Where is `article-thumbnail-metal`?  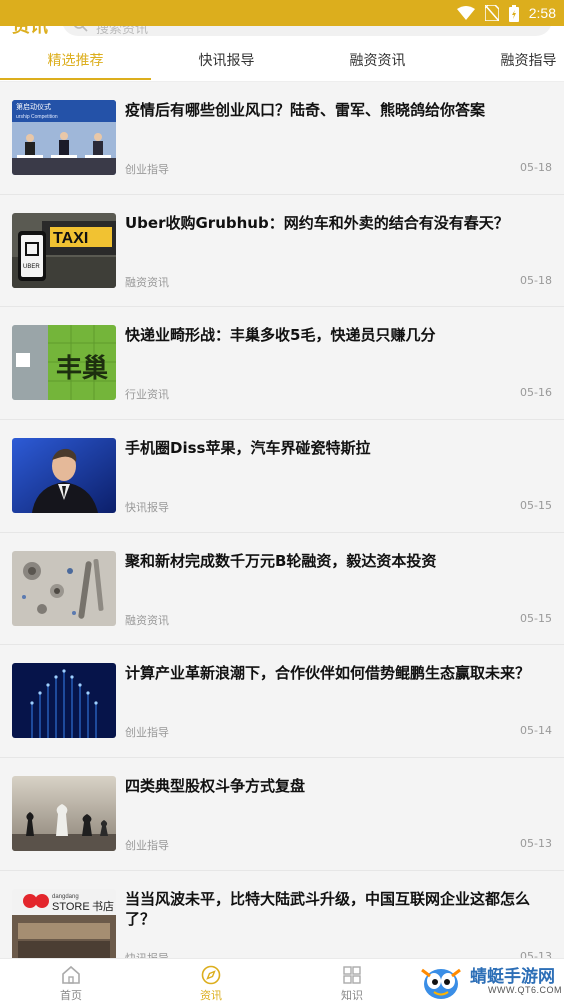 article-thumbnail-metal is located at coordinates (64, 588).